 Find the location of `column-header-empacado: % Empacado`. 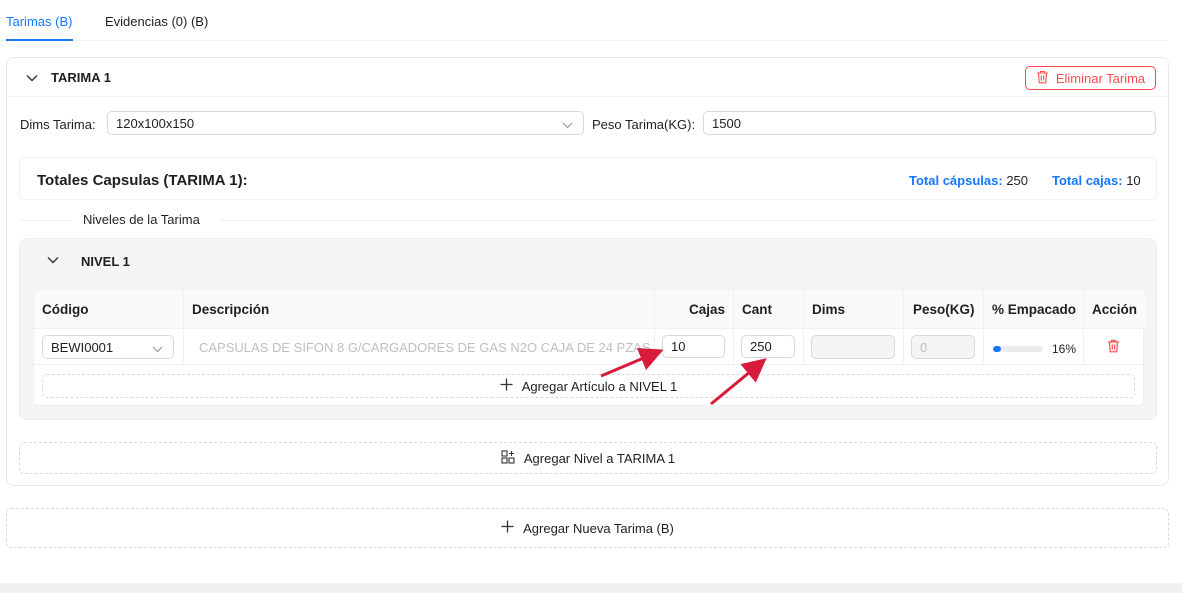

column-header-empacado: % Empacado is located at coordinates (1034, 309).